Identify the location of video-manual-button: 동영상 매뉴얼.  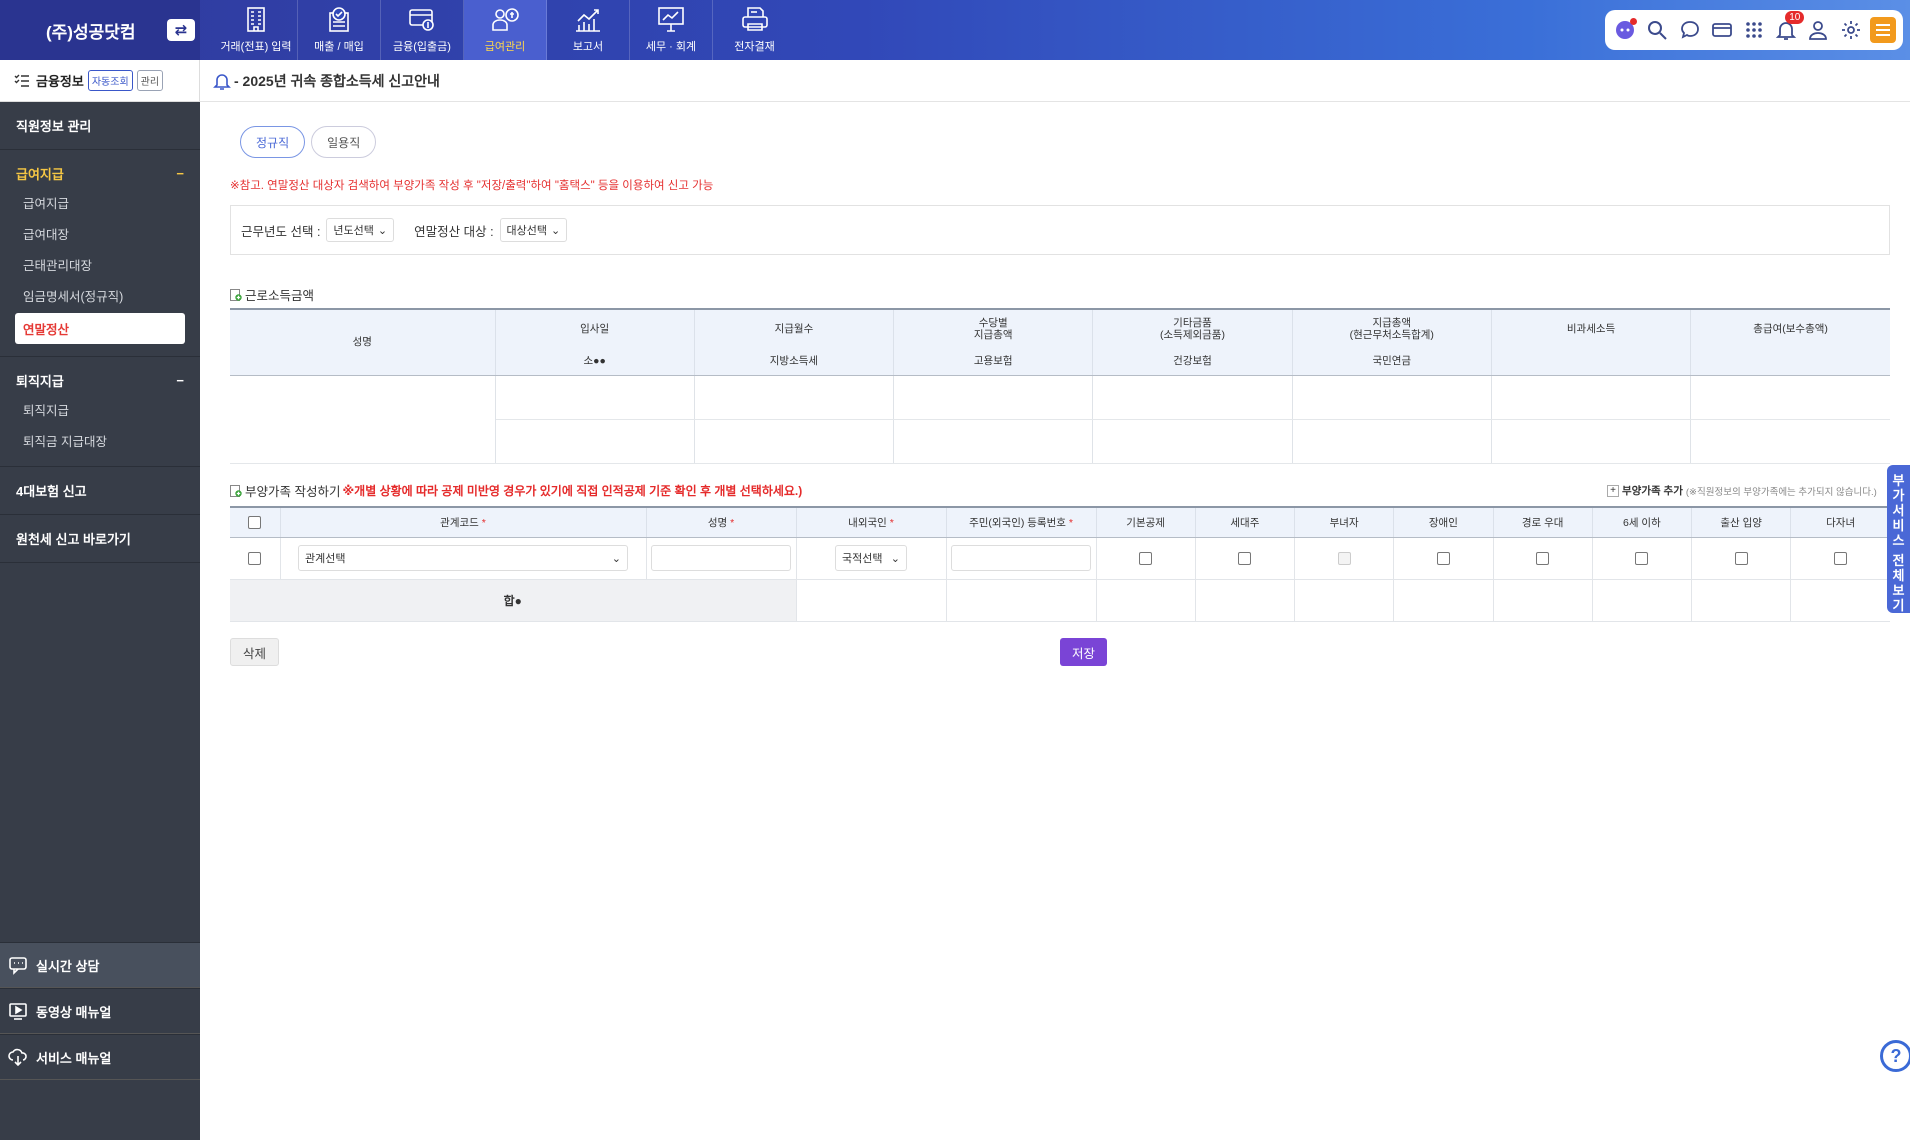
(100, 1011).